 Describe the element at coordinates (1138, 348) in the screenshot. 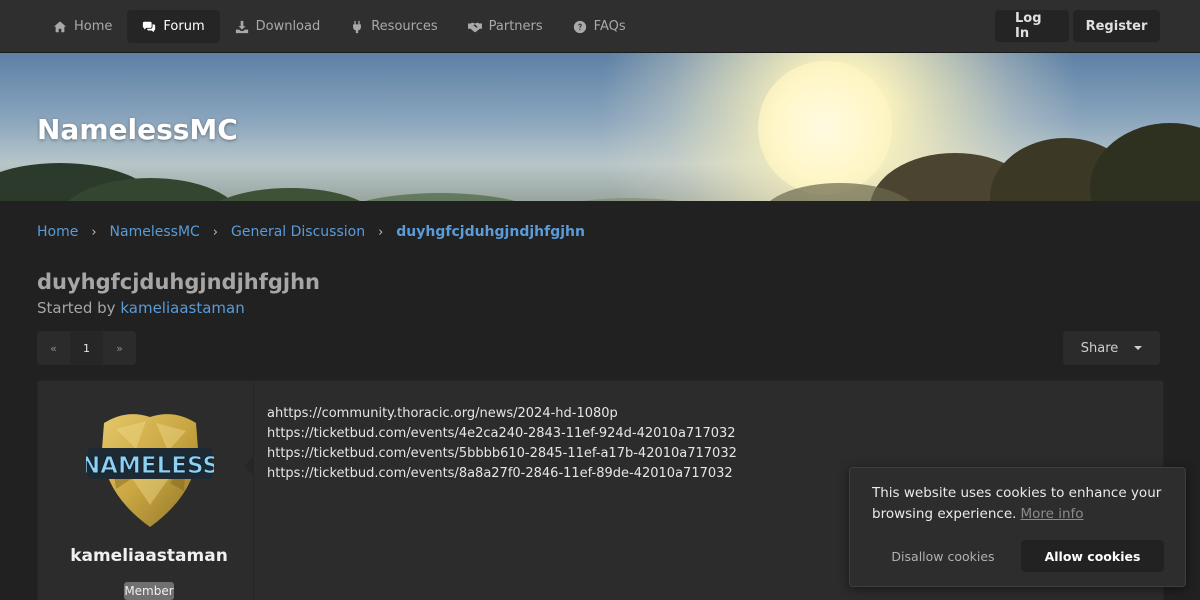

I see `caret-down-icon` at that location.